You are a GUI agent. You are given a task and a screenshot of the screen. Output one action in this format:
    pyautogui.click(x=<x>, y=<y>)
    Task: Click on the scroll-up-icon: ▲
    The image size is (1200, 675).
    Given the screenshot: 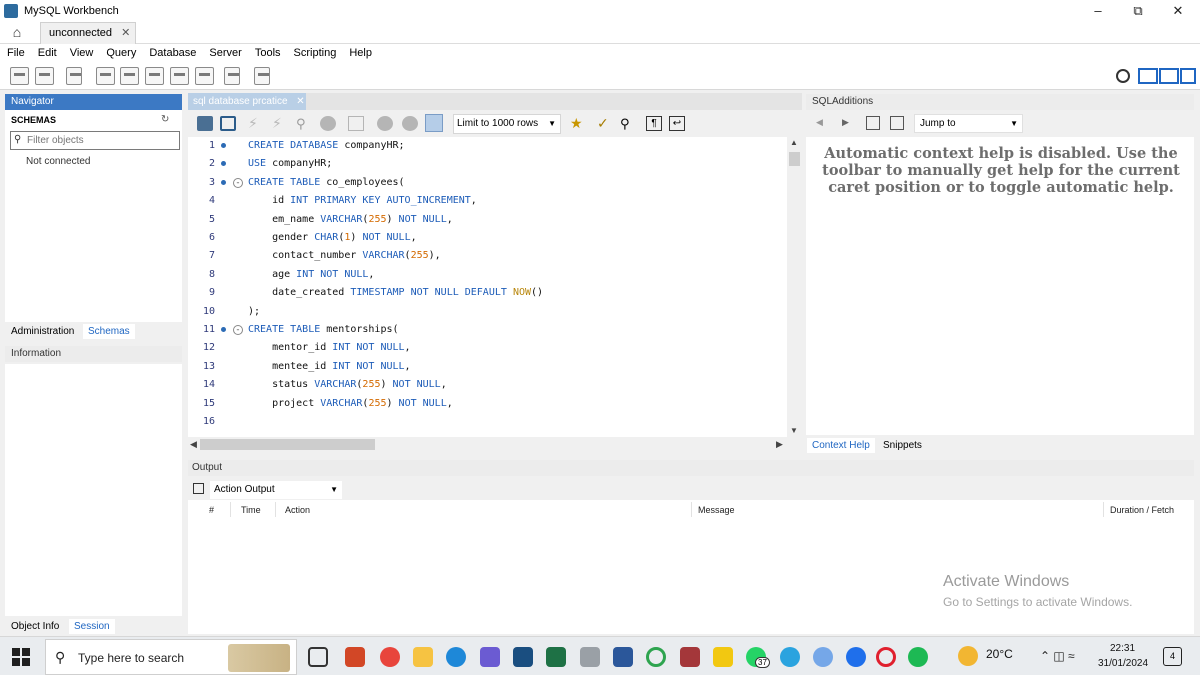 What is the action you would take?
    pyautogui.click(x=794, y=142)
    